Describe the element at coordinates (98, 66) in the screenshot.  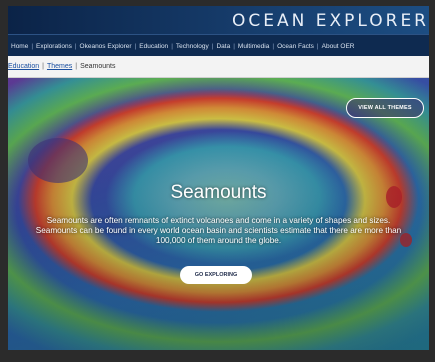
I see `breadcrumb-current: Seamounts` at that location.